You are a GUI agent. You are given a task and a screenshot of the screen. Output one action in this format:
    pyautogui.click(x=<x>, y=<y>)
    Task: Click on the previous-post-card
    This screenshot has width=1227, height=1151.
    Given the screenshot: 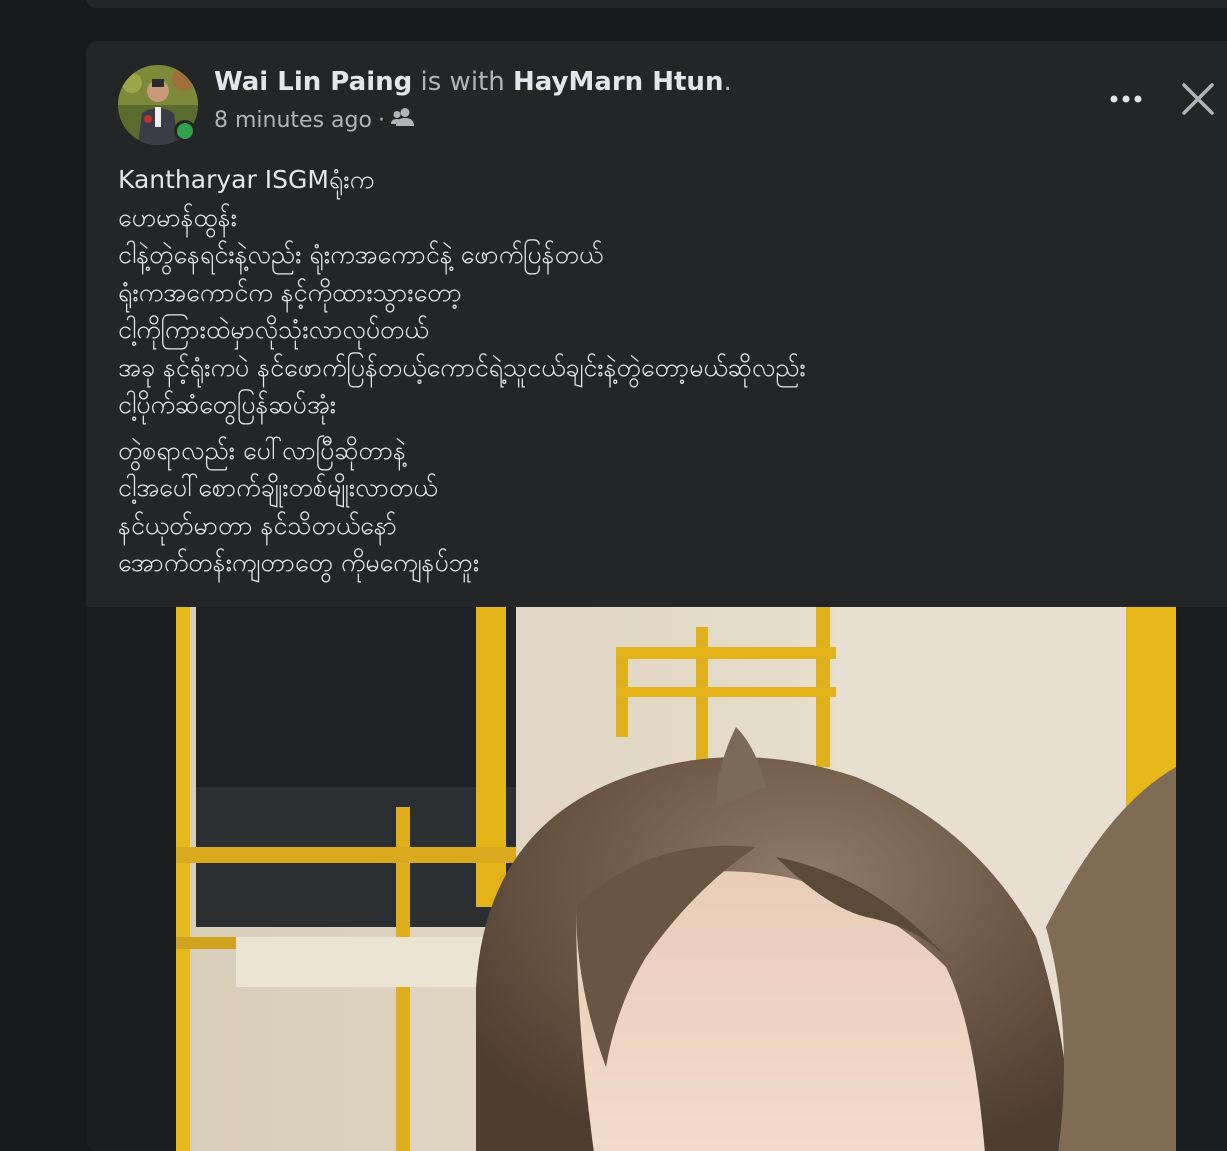 What is the action you would take?
    pyautogui.click(x=656, y=4)
    